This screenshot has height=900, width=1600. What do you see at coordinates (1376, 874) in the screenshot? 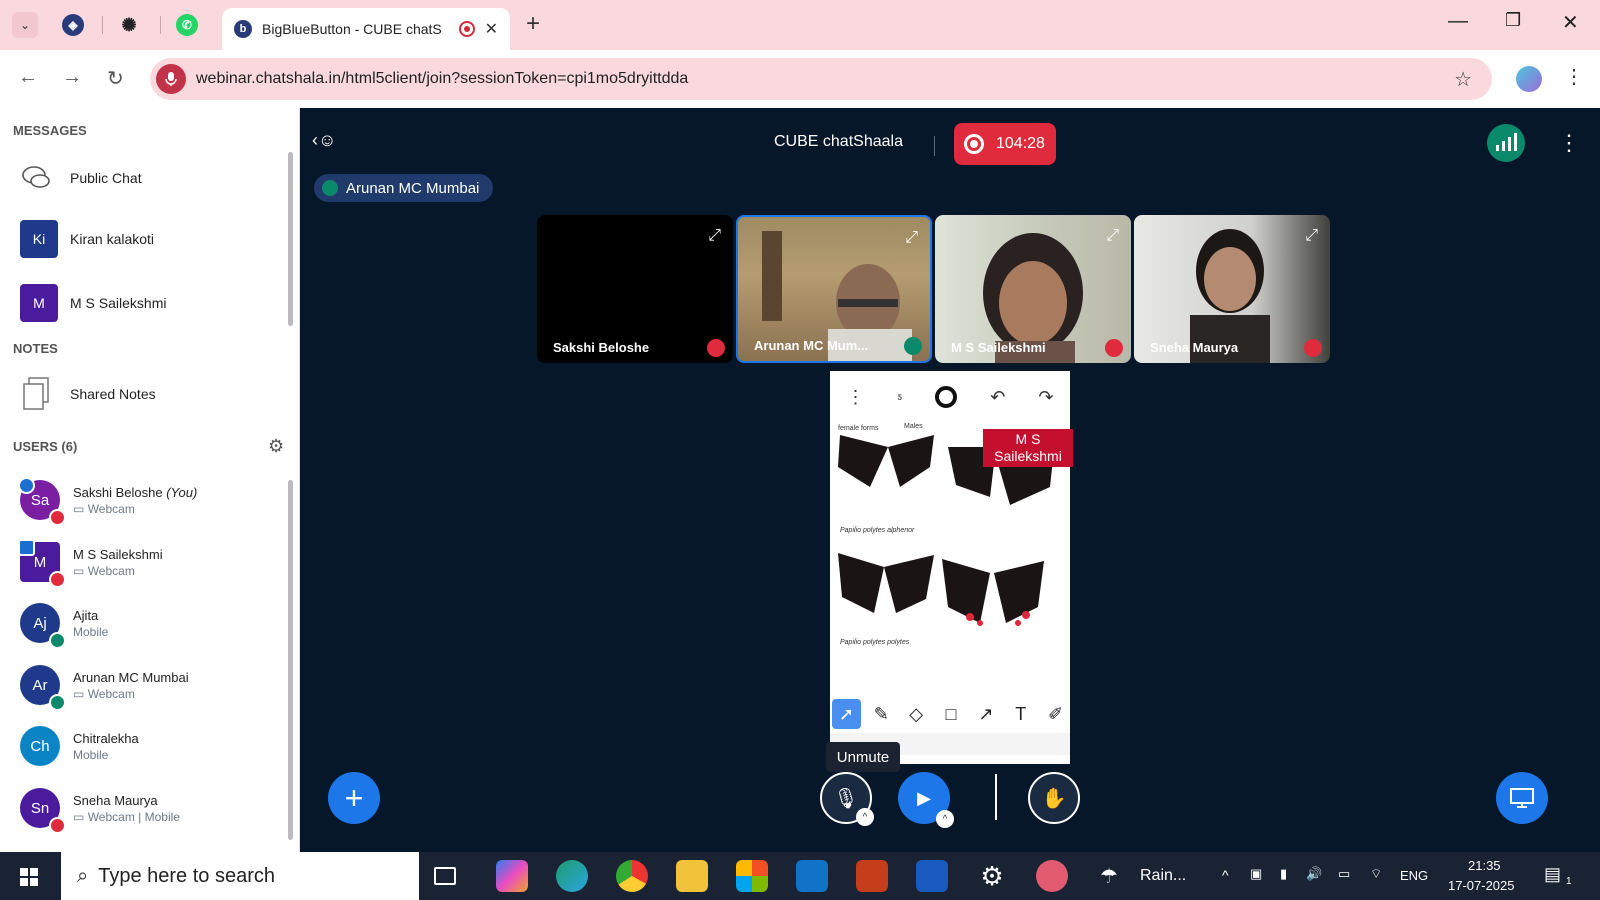
I see `wifi-icon: ⌔` at bounding box center [1376, 874].